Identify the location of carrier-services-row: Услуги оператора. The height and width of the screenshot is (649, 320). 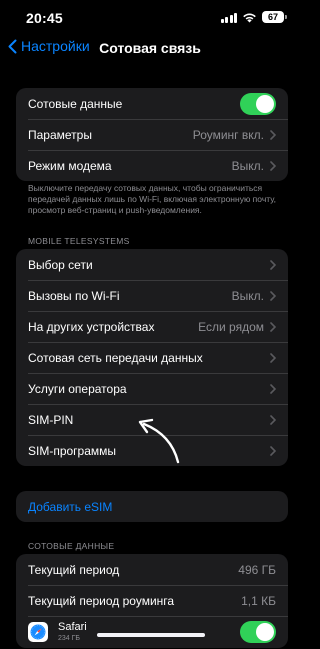
(152, 388).